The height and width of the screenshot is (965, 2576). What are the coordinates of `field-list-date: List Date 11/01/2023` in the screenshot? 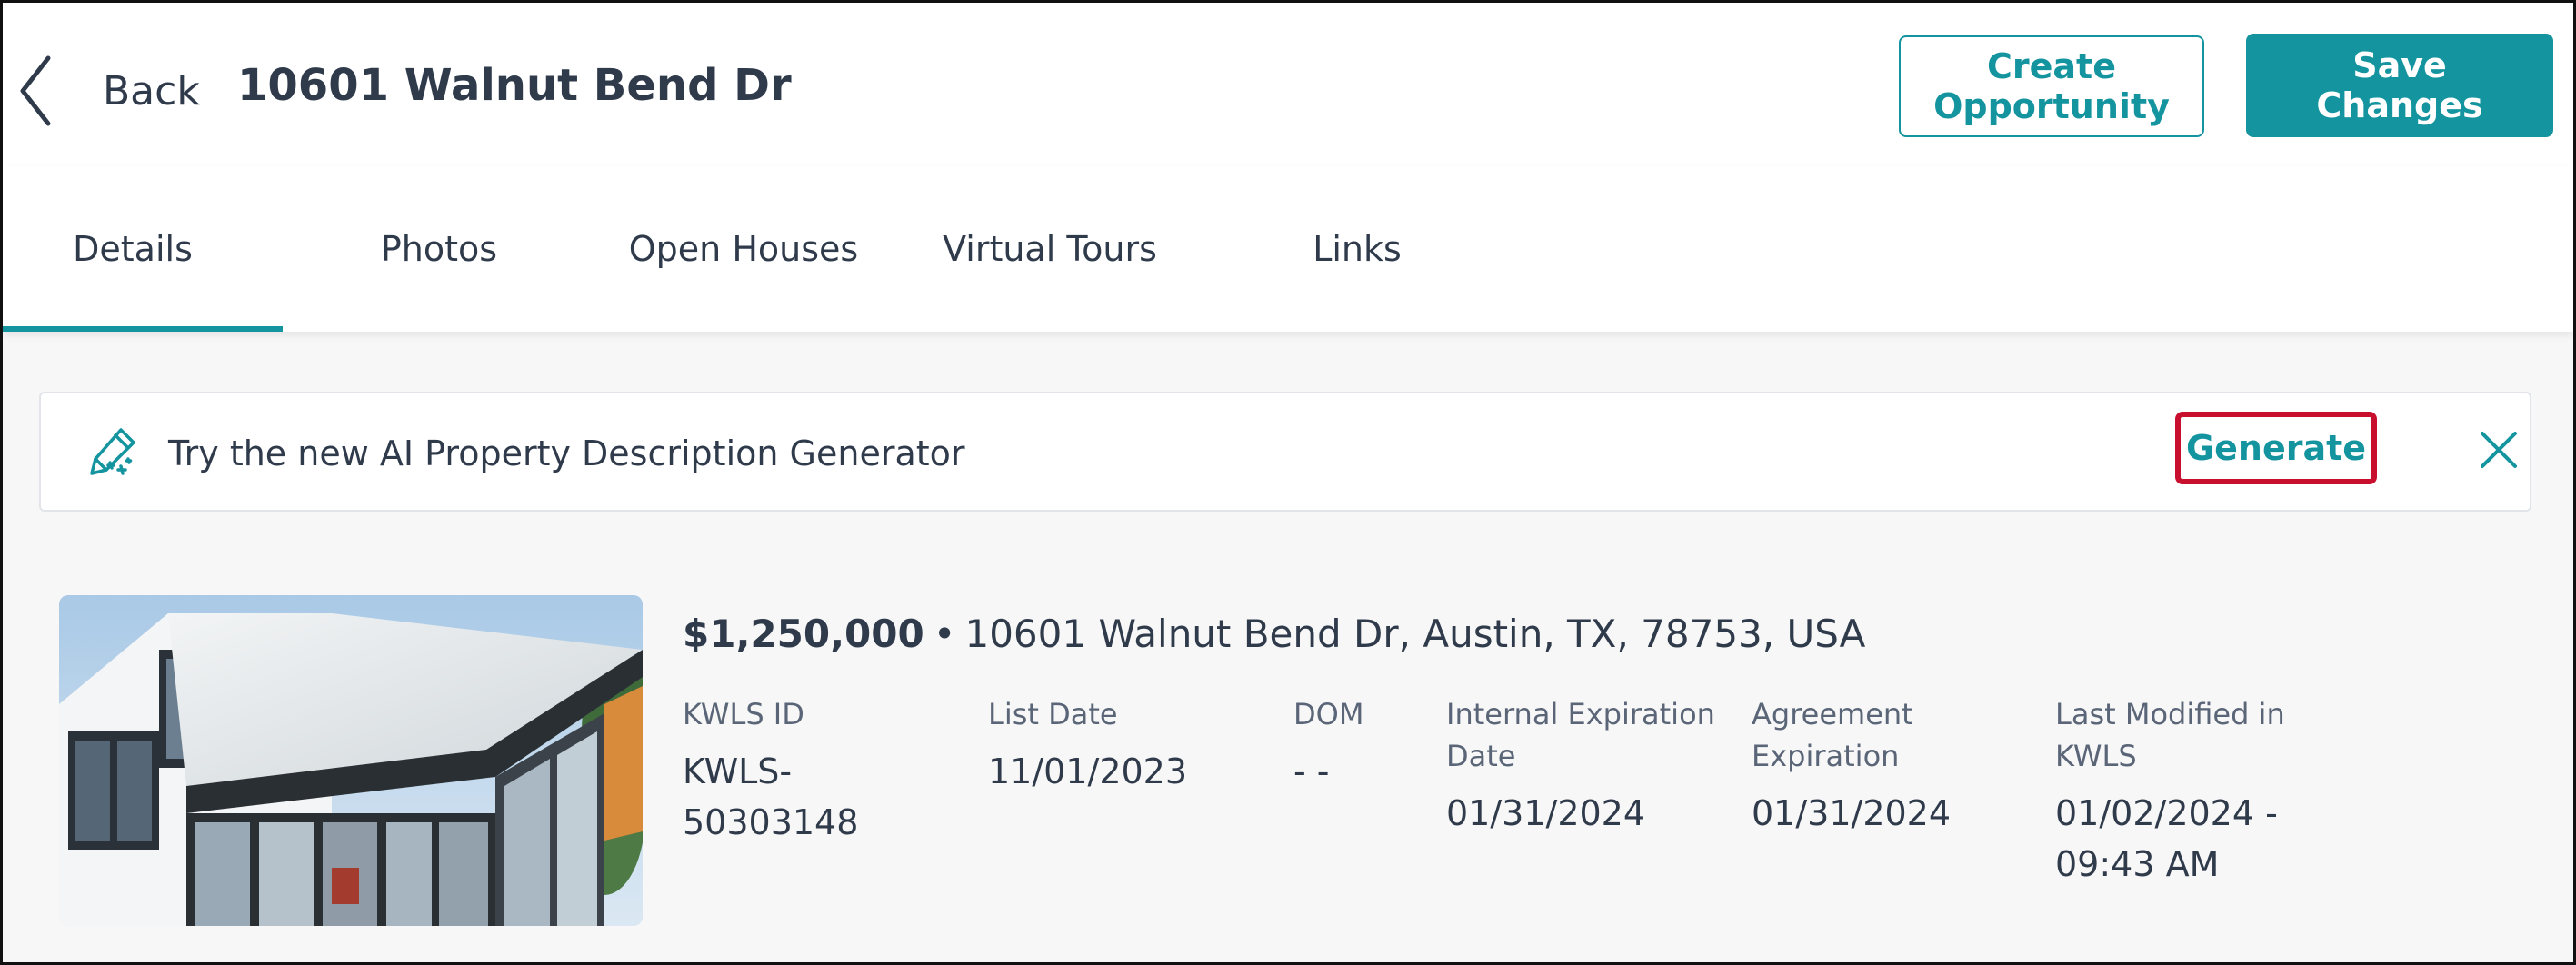 It's located at (1129, 745).